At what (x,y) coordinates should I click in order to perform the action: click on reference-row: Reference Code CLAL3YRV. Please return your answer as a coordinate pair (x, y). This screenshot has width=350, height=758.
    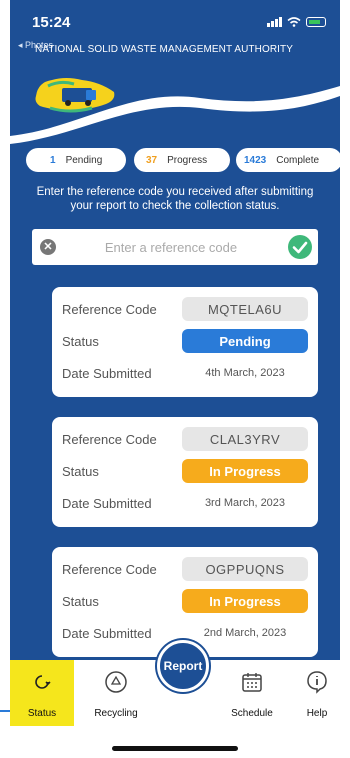
    Looking at the image, I should click on (187, 439).